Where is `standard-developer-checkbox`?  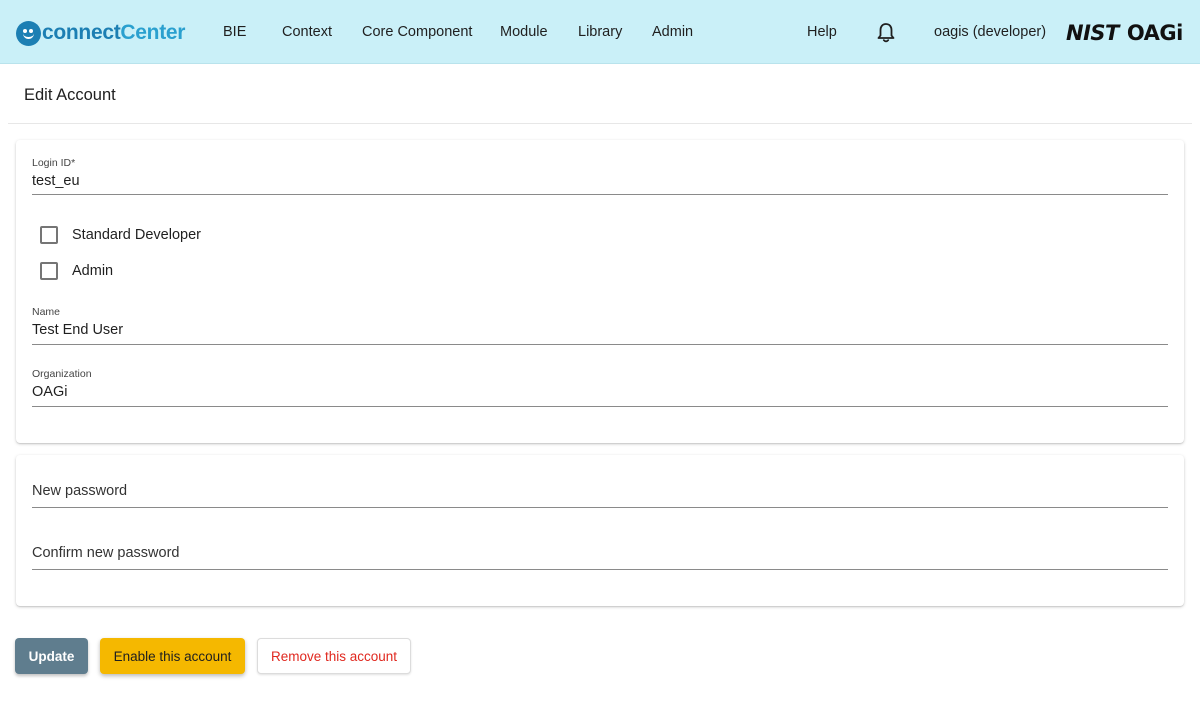
standard-developer-checkbox is located at coordinates (49, 235).